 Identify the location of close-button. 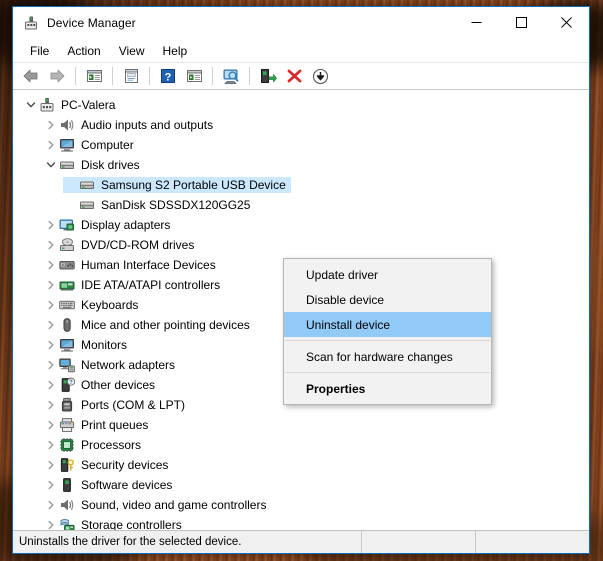
(566, 22).